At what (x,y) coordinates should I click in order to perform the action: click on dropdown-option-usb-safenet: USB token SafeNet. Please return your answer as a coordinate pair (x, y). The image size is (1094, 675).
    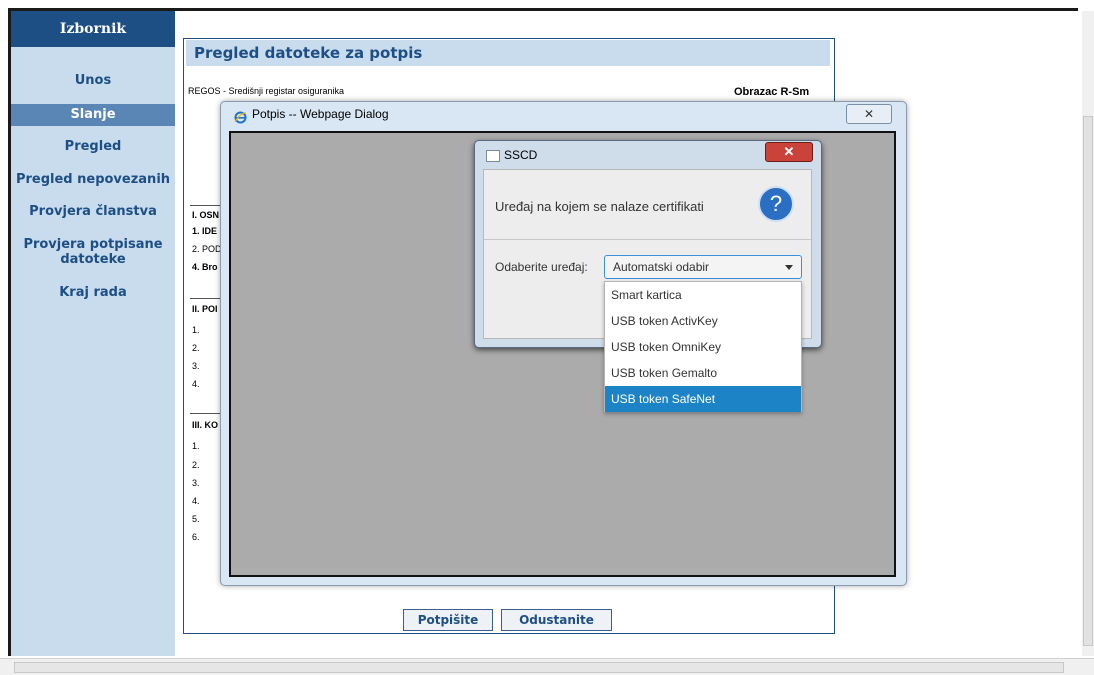
    Looking at the image, I should click on (703, 399).